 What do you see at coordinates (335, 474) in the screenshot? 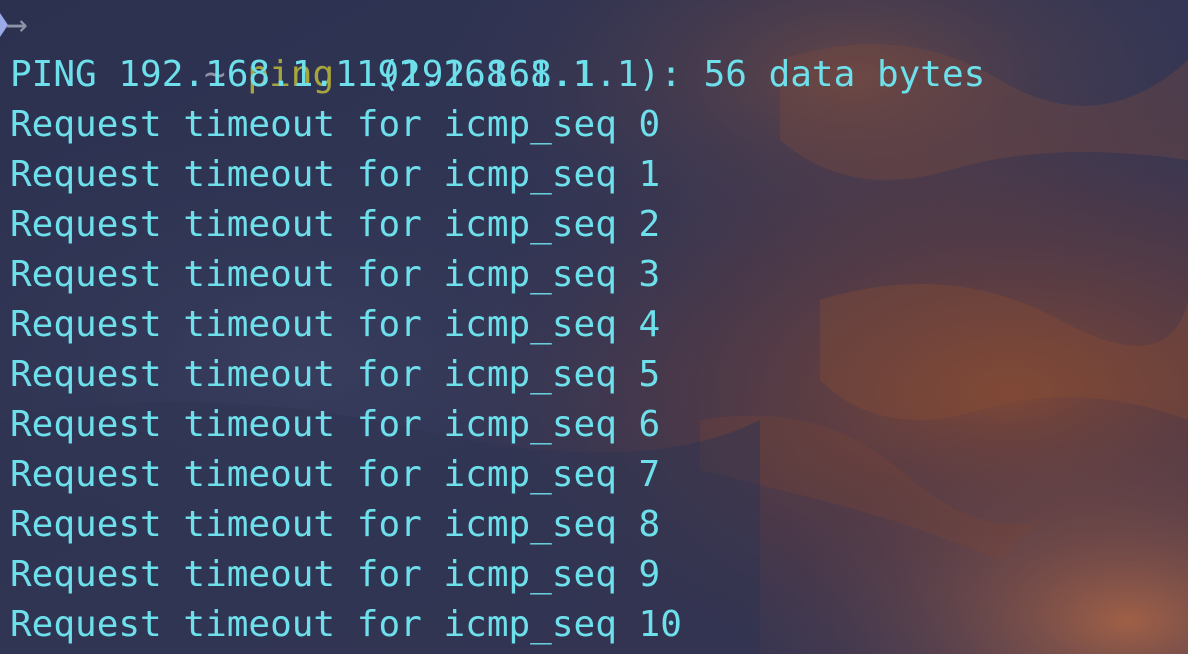
I see `output-line: Request timeout for icmp_seq 7` at bounding box center [335, 474].